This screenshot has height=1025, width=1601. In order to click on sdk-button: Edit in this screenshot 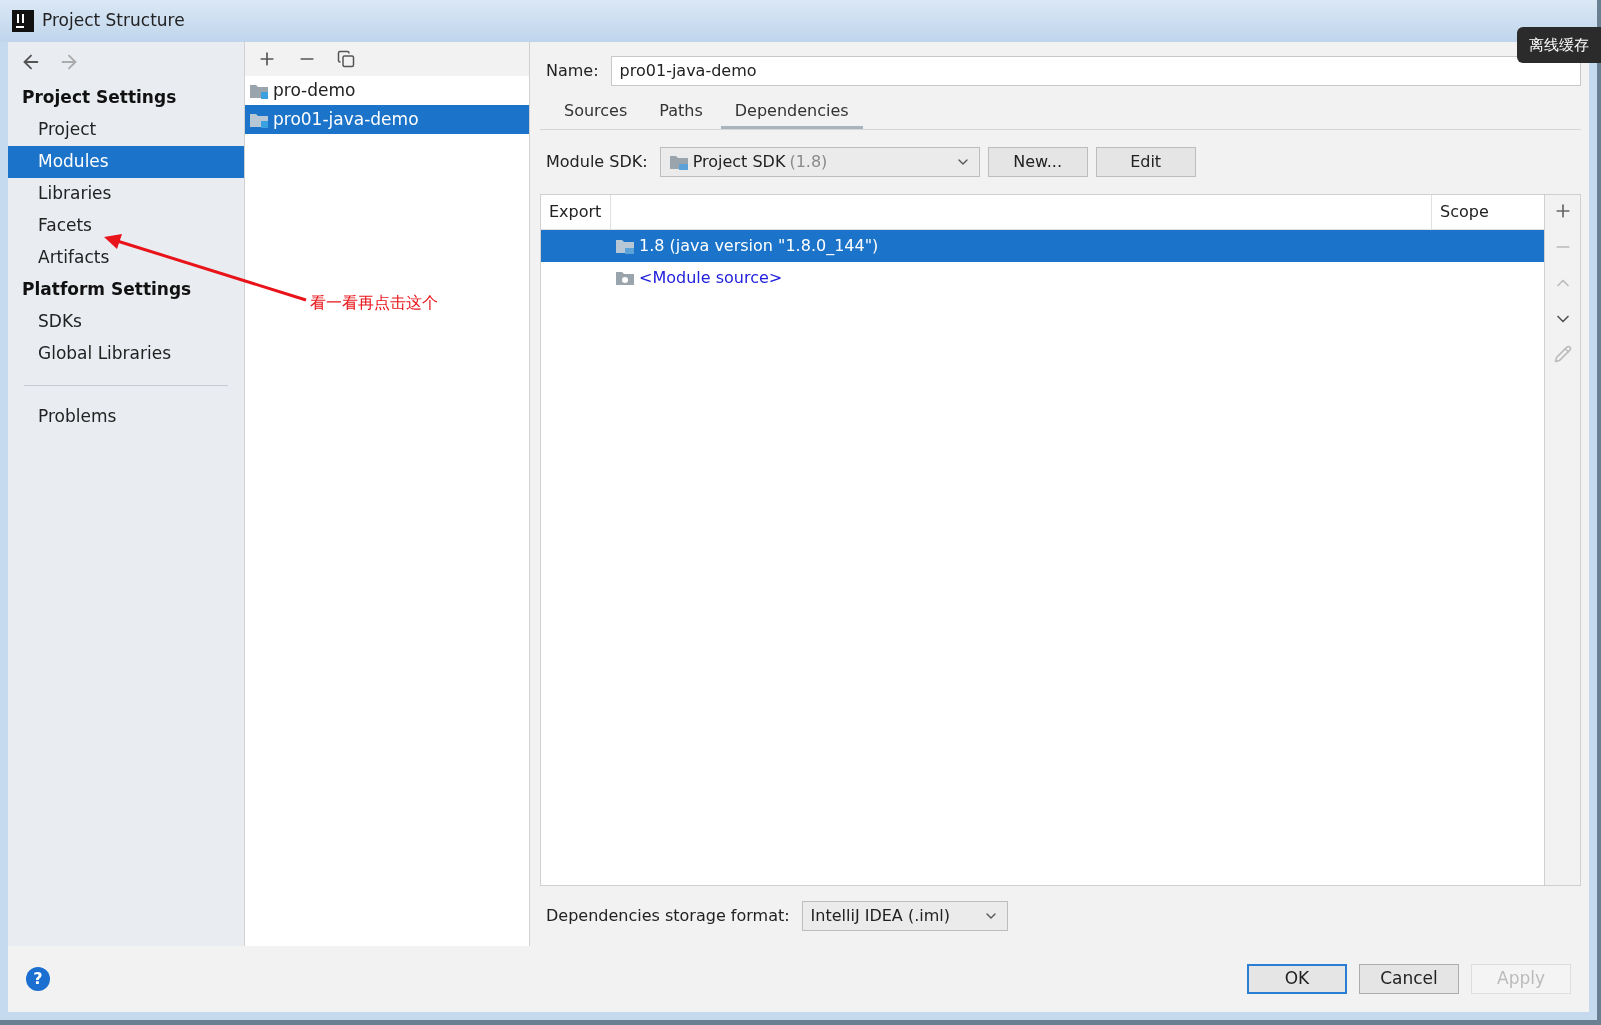, I will do `click(1145, 162)`.